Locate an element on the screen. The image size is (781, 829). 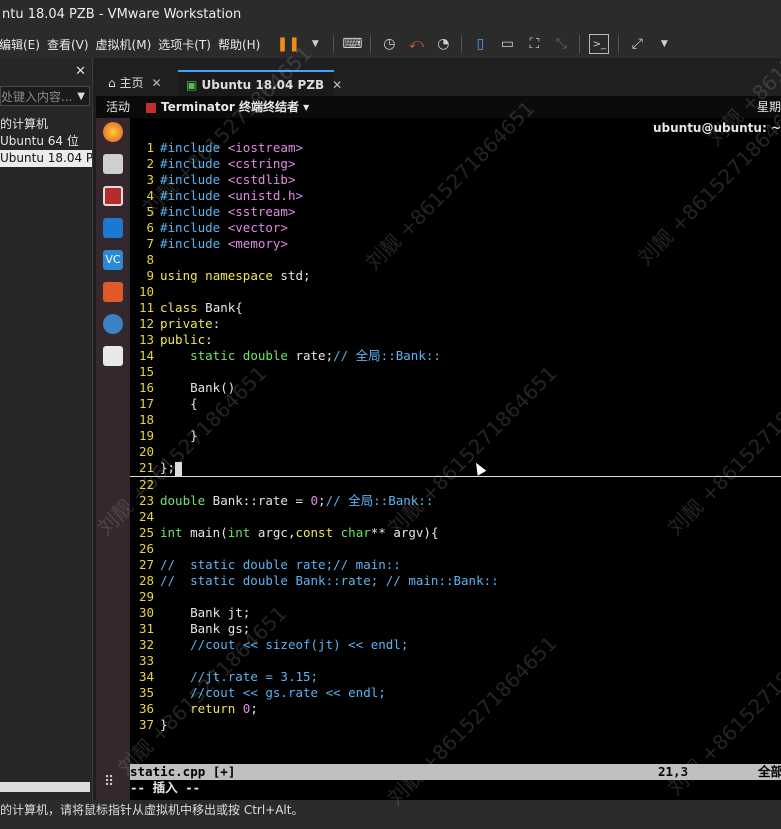
code-line: 36 return 0; is located at coordinates (455, 709).